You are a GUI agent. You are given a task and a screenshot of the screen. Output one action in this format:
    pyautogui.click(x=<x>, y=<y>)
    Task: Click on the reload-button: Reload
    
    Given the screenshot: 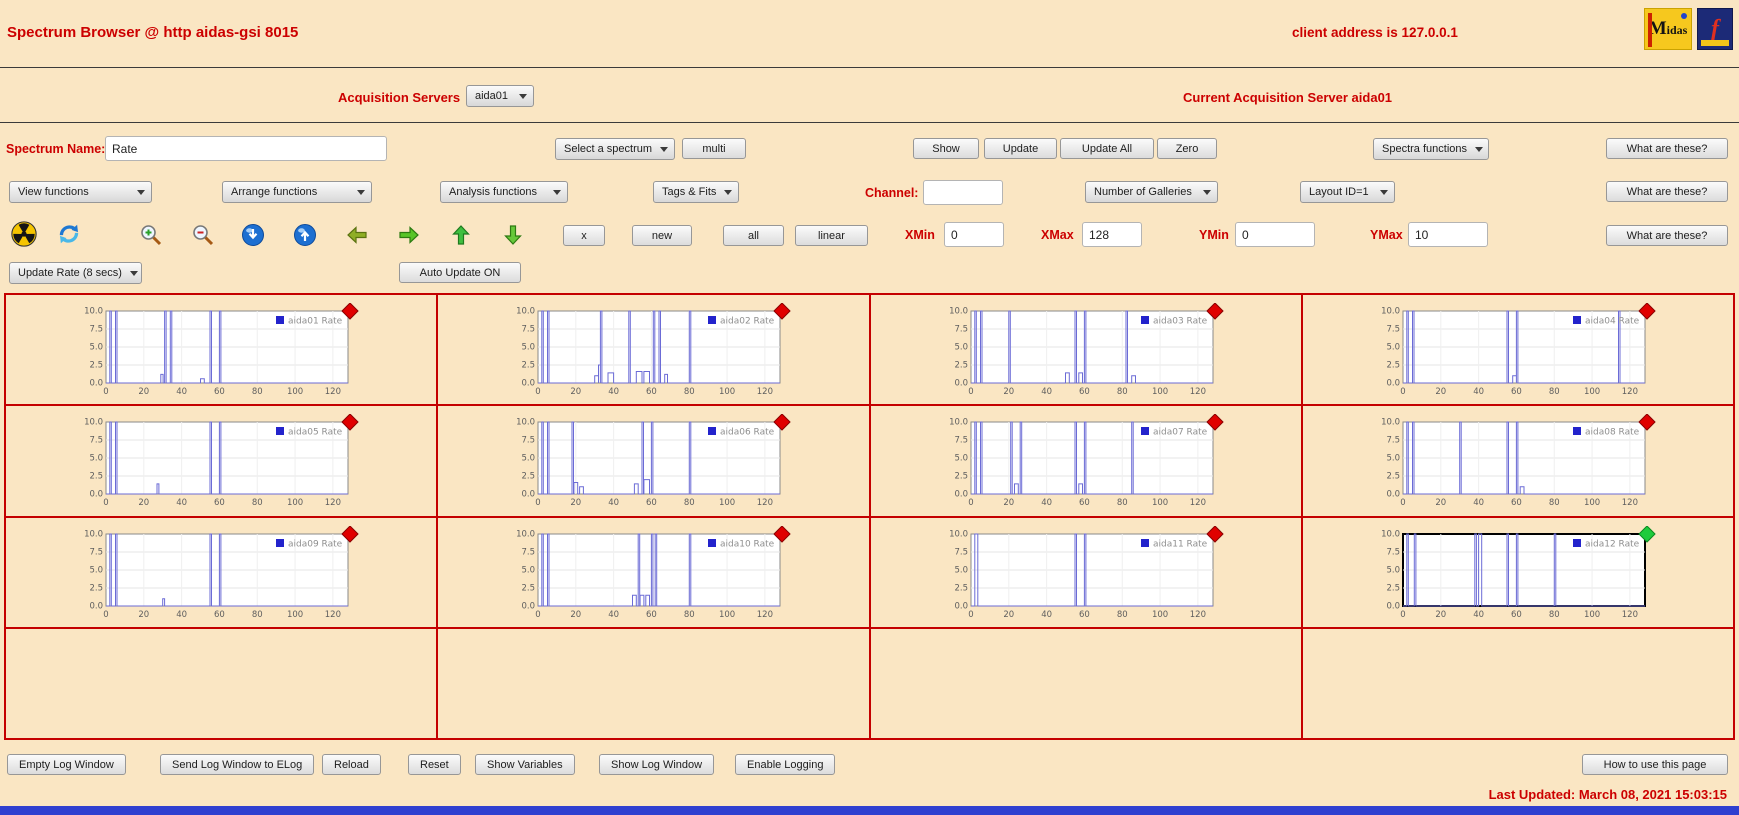 What is the action you would take?
    pyautogui.click(x=351, y=764)
    